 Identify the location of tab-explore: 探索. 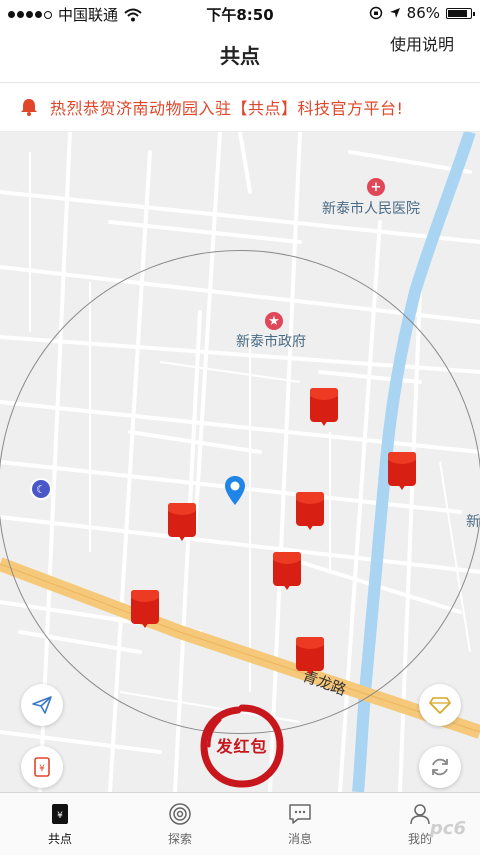
(180, 824).